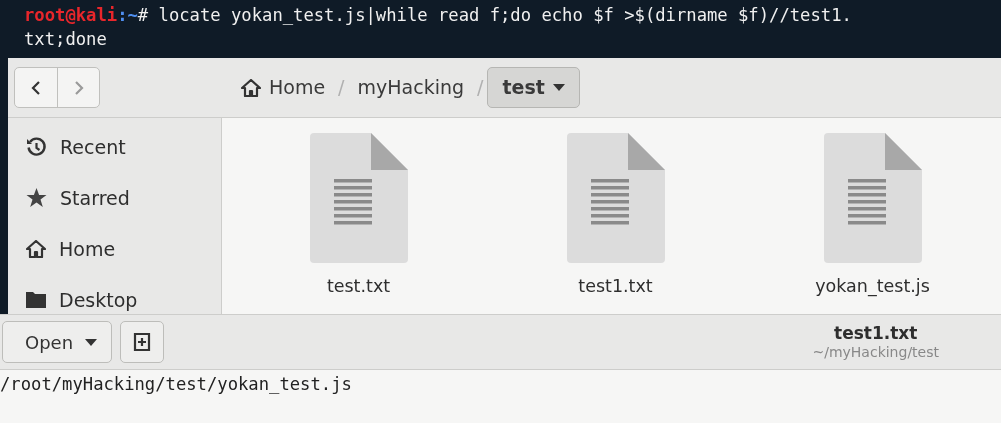 The image size is (1001, 423). I want to click on sidebar-item: Starred, so click(114, 198).